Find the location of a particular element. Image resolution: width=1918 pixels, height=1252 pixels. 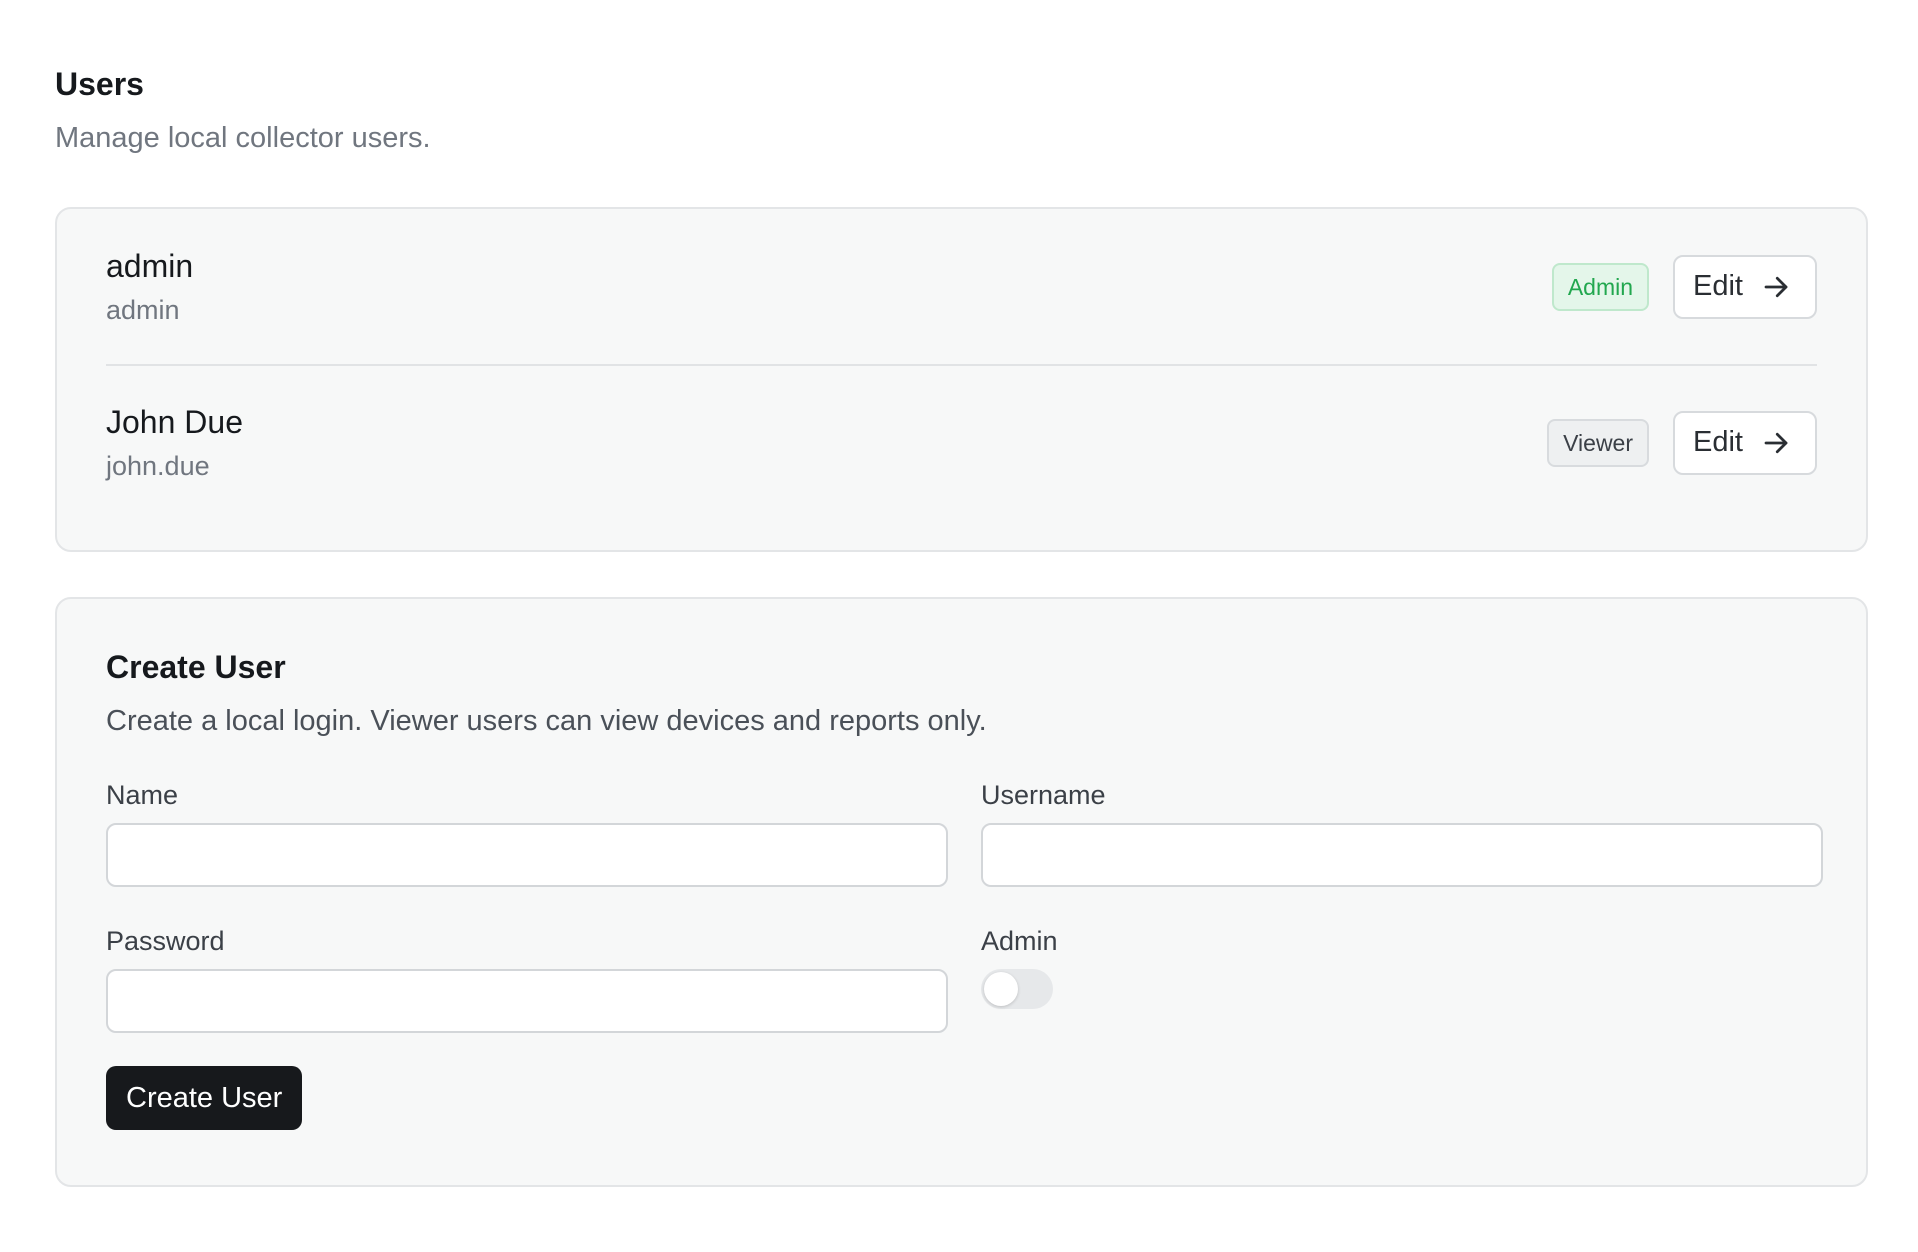

username-label: Username is located at coordinates (1043, 795).